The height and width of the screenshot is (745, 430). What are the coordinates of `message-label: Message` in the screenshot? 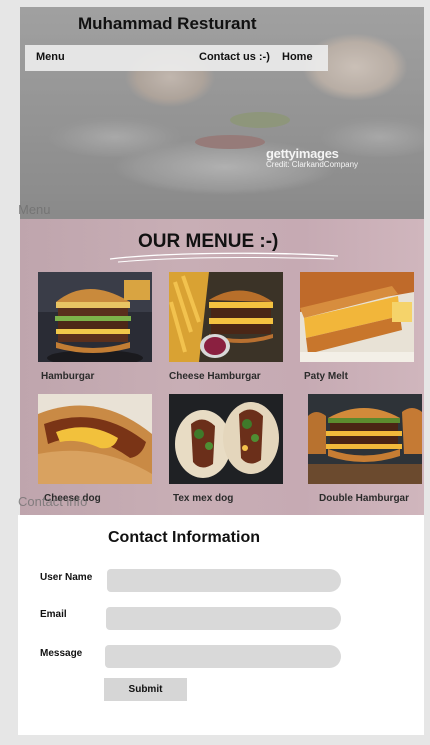 It's located at (61, 653).